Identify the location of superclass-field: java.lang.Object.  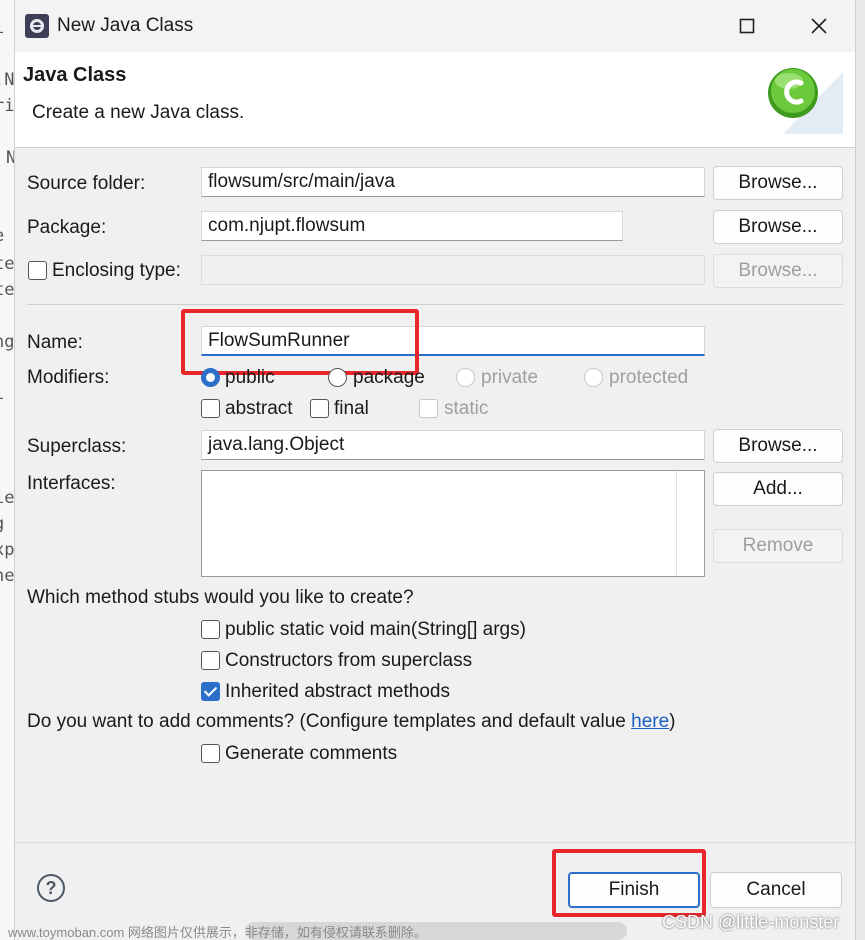
(453, 445).